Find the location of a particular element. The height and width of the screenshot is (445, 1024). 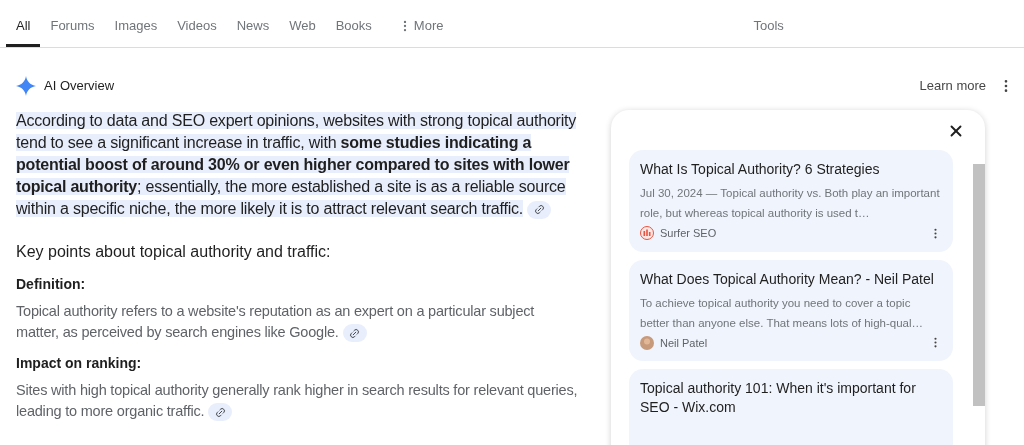

source-card: What Is Topical Authority? 6 Strategies Jul 30, 2024 — Topical authority vs. Both play an important role, but whereas topical authority is used t… Surfer SEO is located at coordinates (791, 201).